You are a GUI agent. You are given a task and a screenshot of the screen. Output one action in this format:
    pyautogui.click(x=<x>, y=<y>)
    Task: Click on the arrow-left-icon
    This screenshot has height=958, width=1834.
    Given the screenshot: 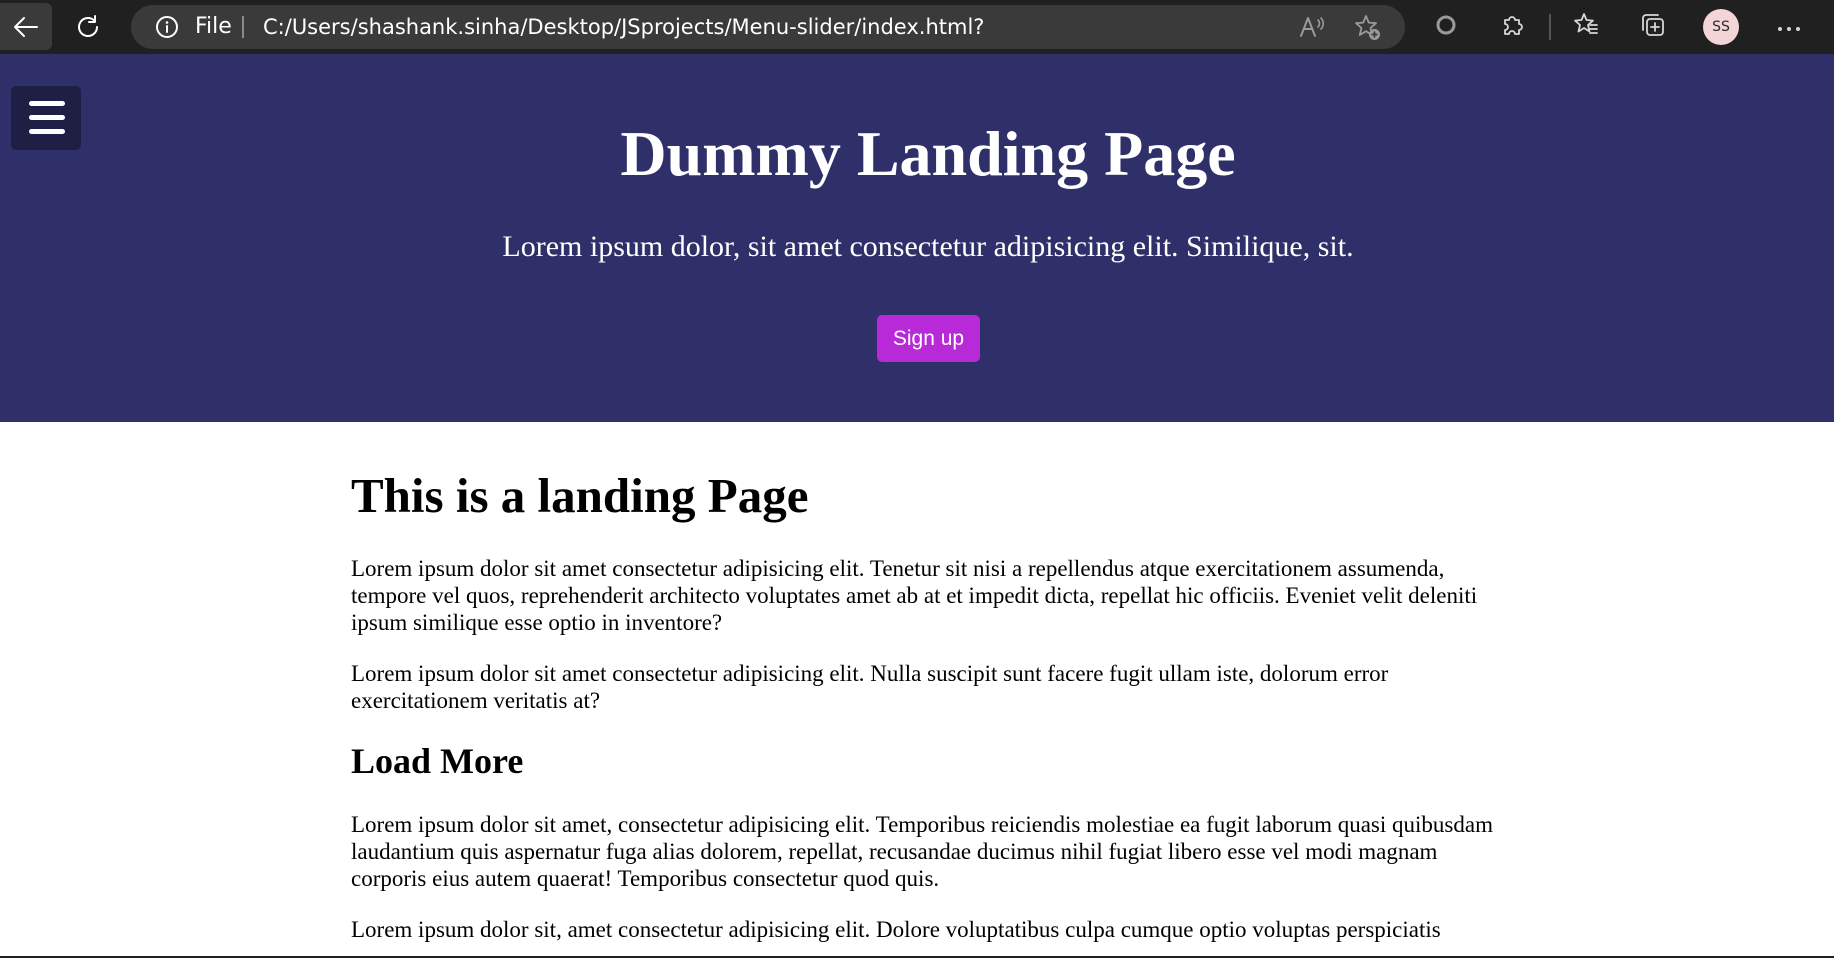 What is the action you would take?
    pyautogui.click(x=26, y=27)
    